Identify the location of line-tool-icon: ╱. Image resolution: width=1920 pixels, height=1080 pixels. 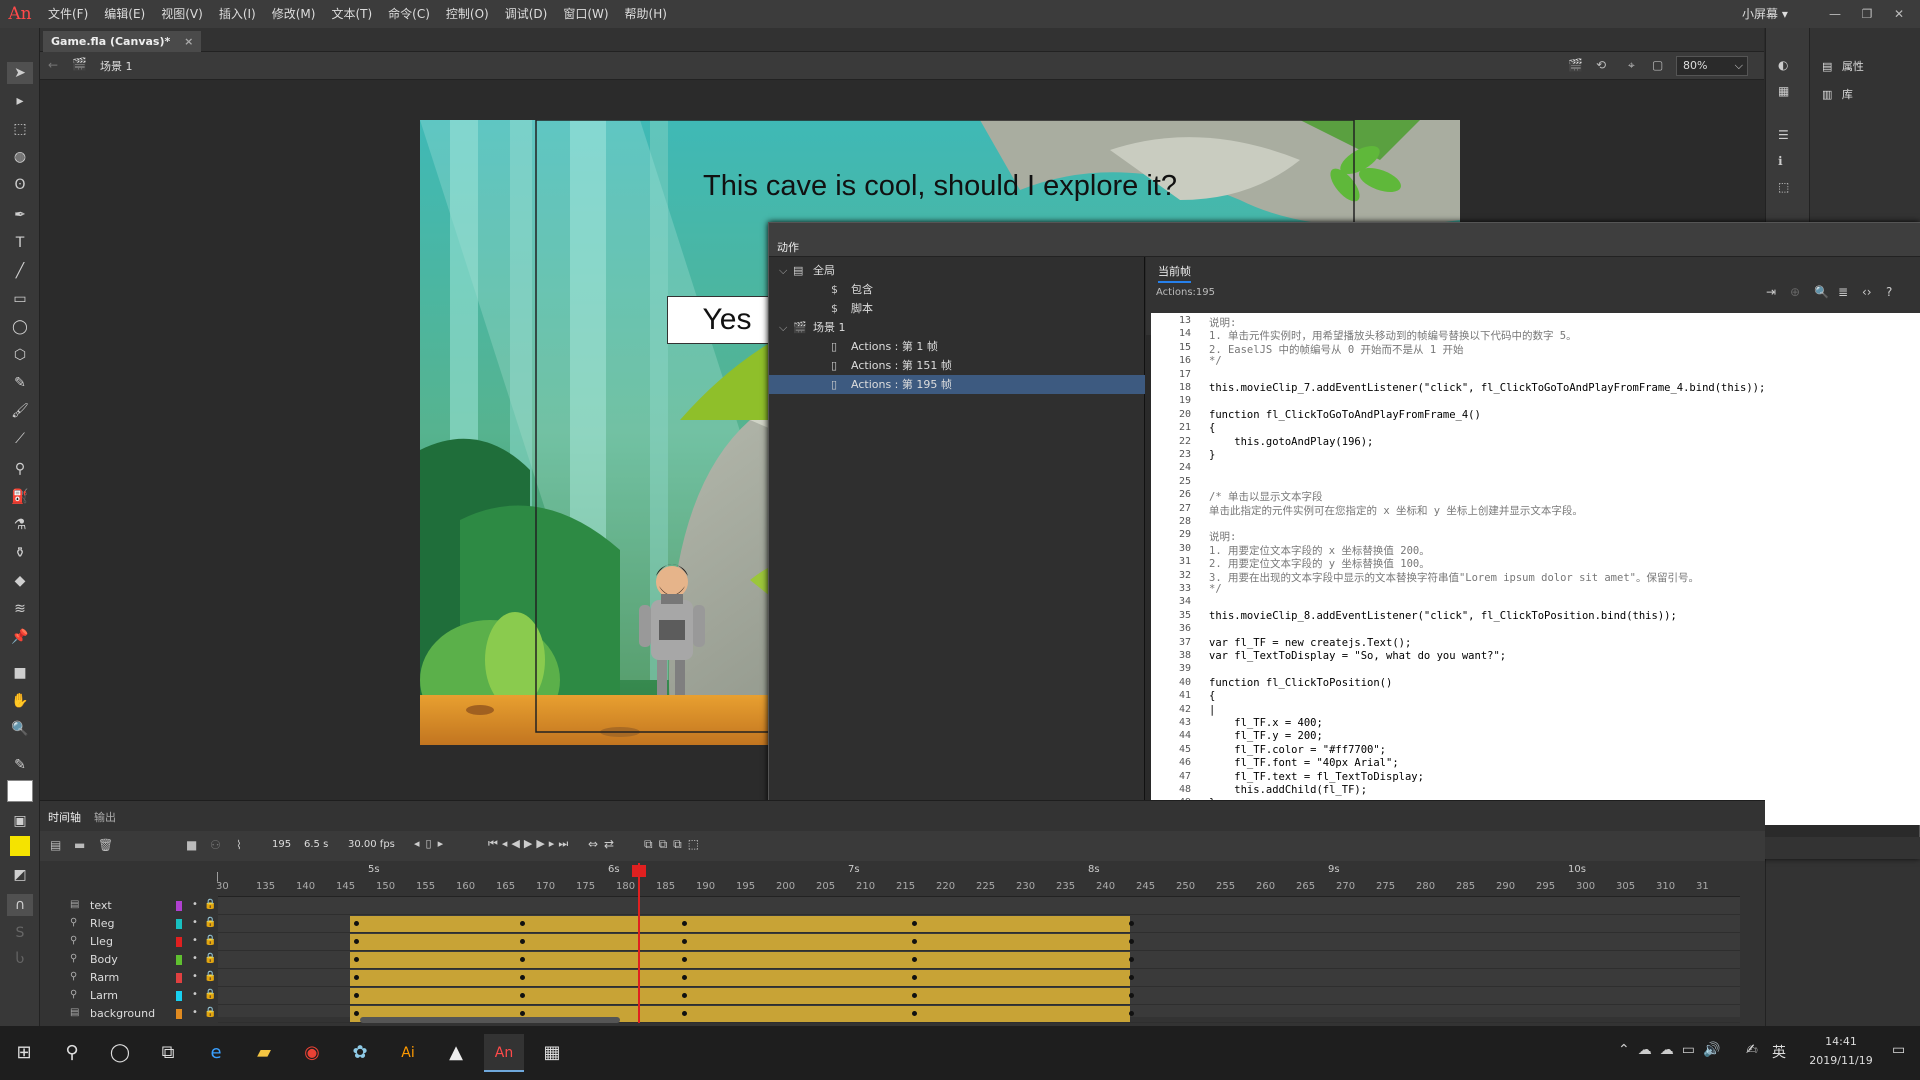
(20, 271).